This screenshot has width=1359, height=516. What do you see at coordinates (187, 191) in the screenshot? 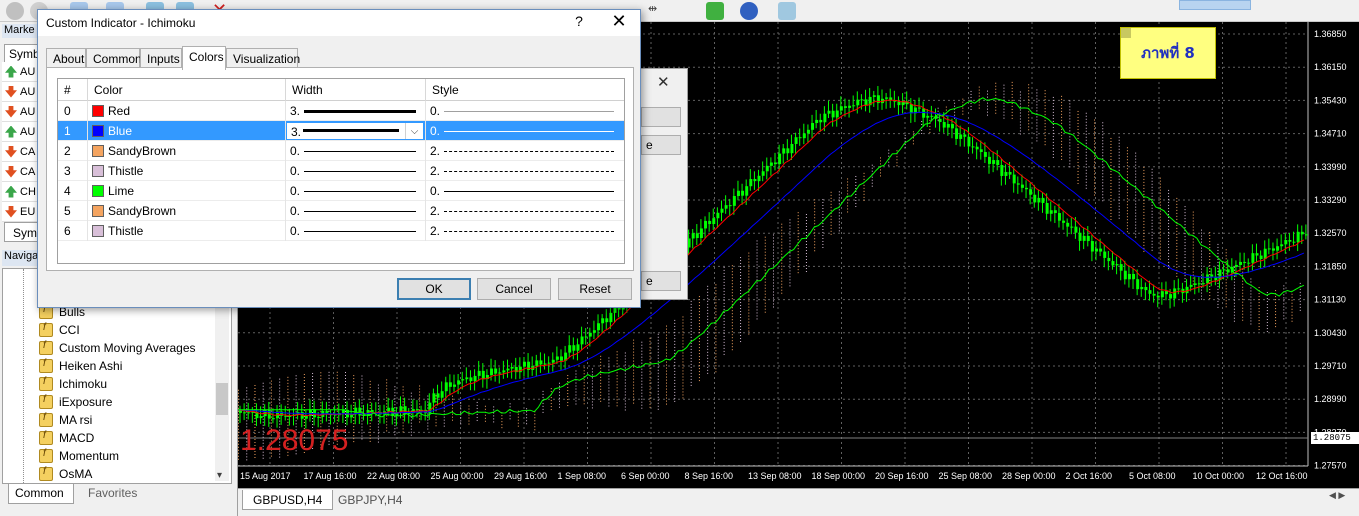
I see `row-color-cell: Lime` at bounding box center [187, 191].